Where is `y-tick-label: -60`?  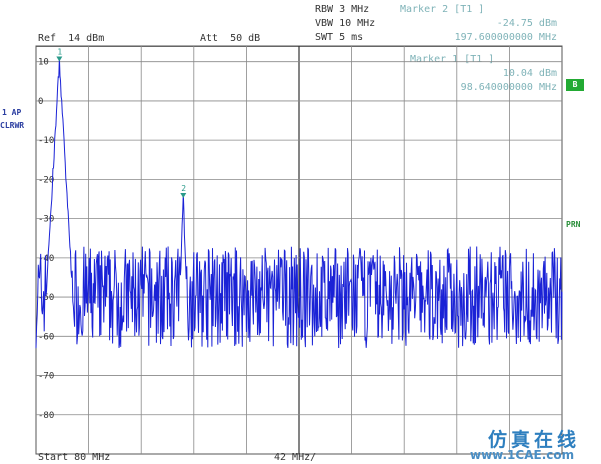 y-tick-label: -60 is located at coordinates (46, 337).